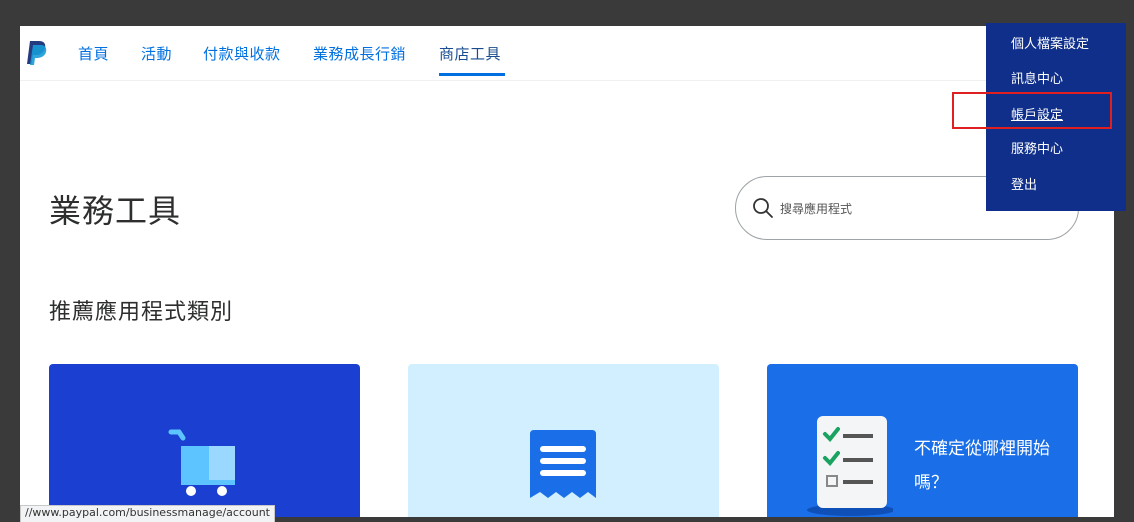  What do you see at coordinates (850, 466) in the screenshot?
I see `checklist-icon` at bounding box center [850, 466].